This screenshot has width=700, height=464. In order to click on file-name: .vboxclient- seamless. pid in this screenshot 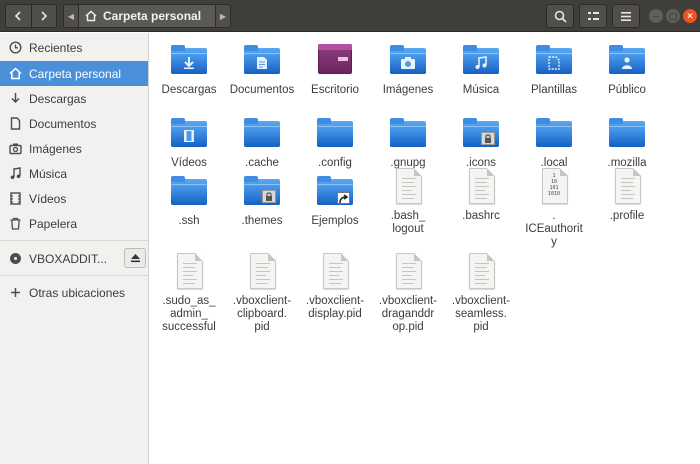, I will do `click(481, 314)`.